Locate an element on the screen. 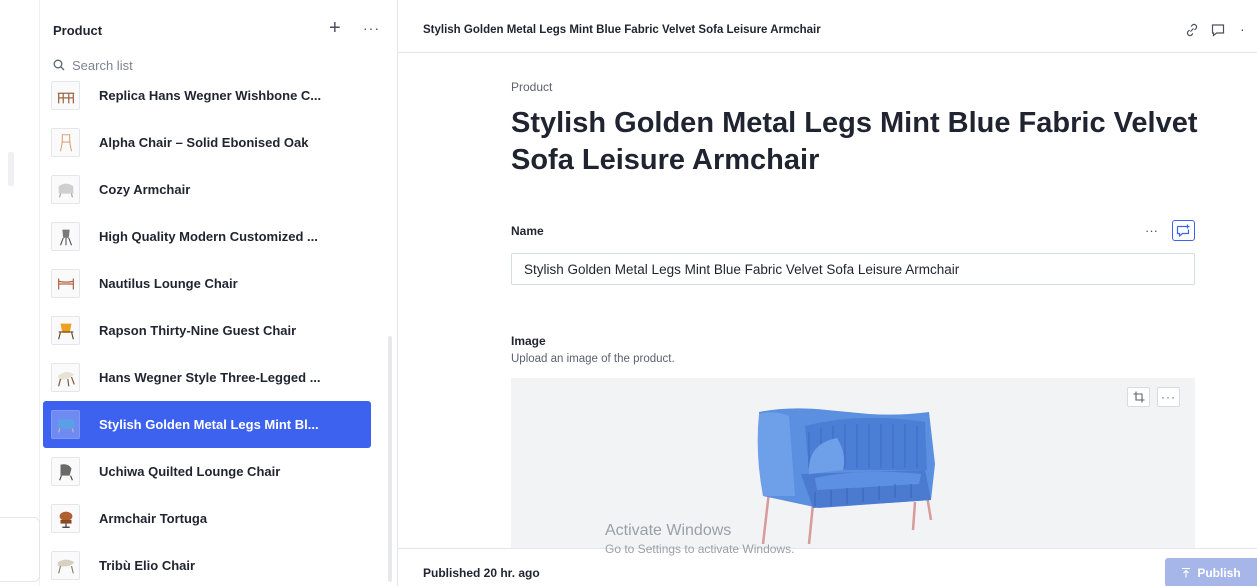 The height and width of the screenshot is (586, 1257). document-type-label: Product is located at coordinates (532, 87).